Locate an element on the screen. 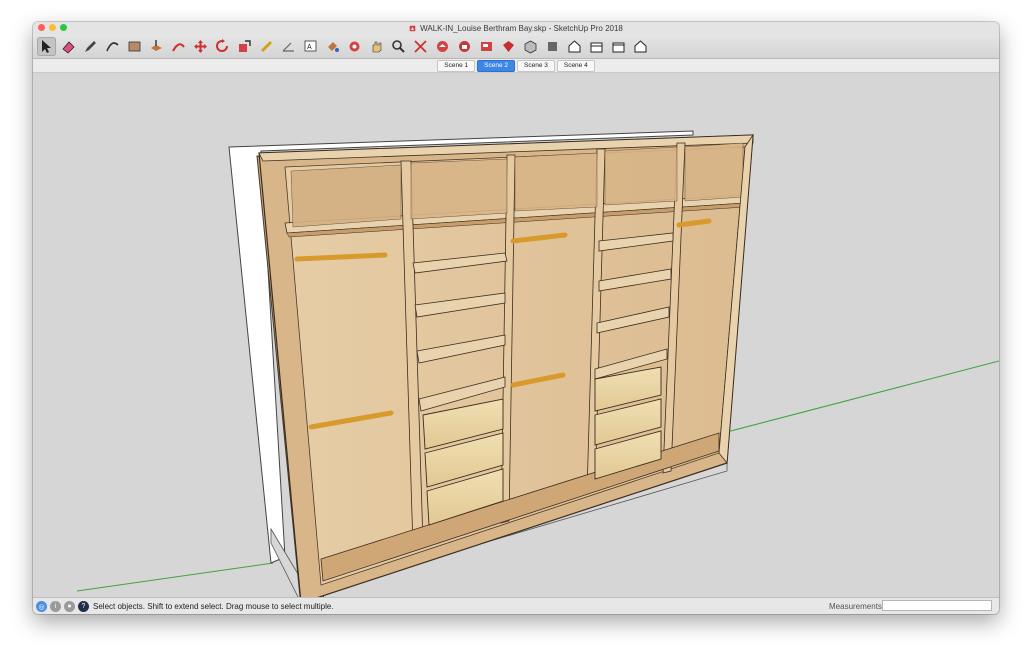 The height and width of the screenshot is (656, 1030). rectangle-icon is located at coordinates (134, 46).